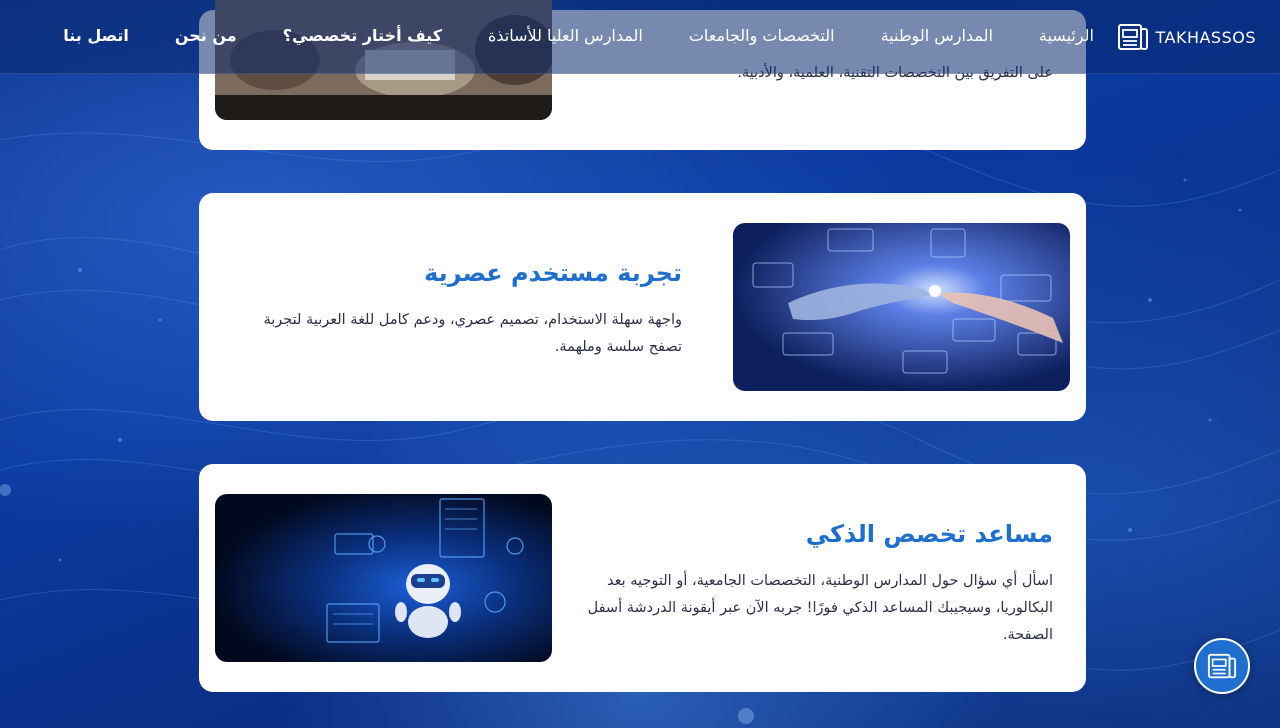 The width and height of the screenshot is (1280, 728). I want to click on brand: TAKHASSOS, so click(1186, 37).